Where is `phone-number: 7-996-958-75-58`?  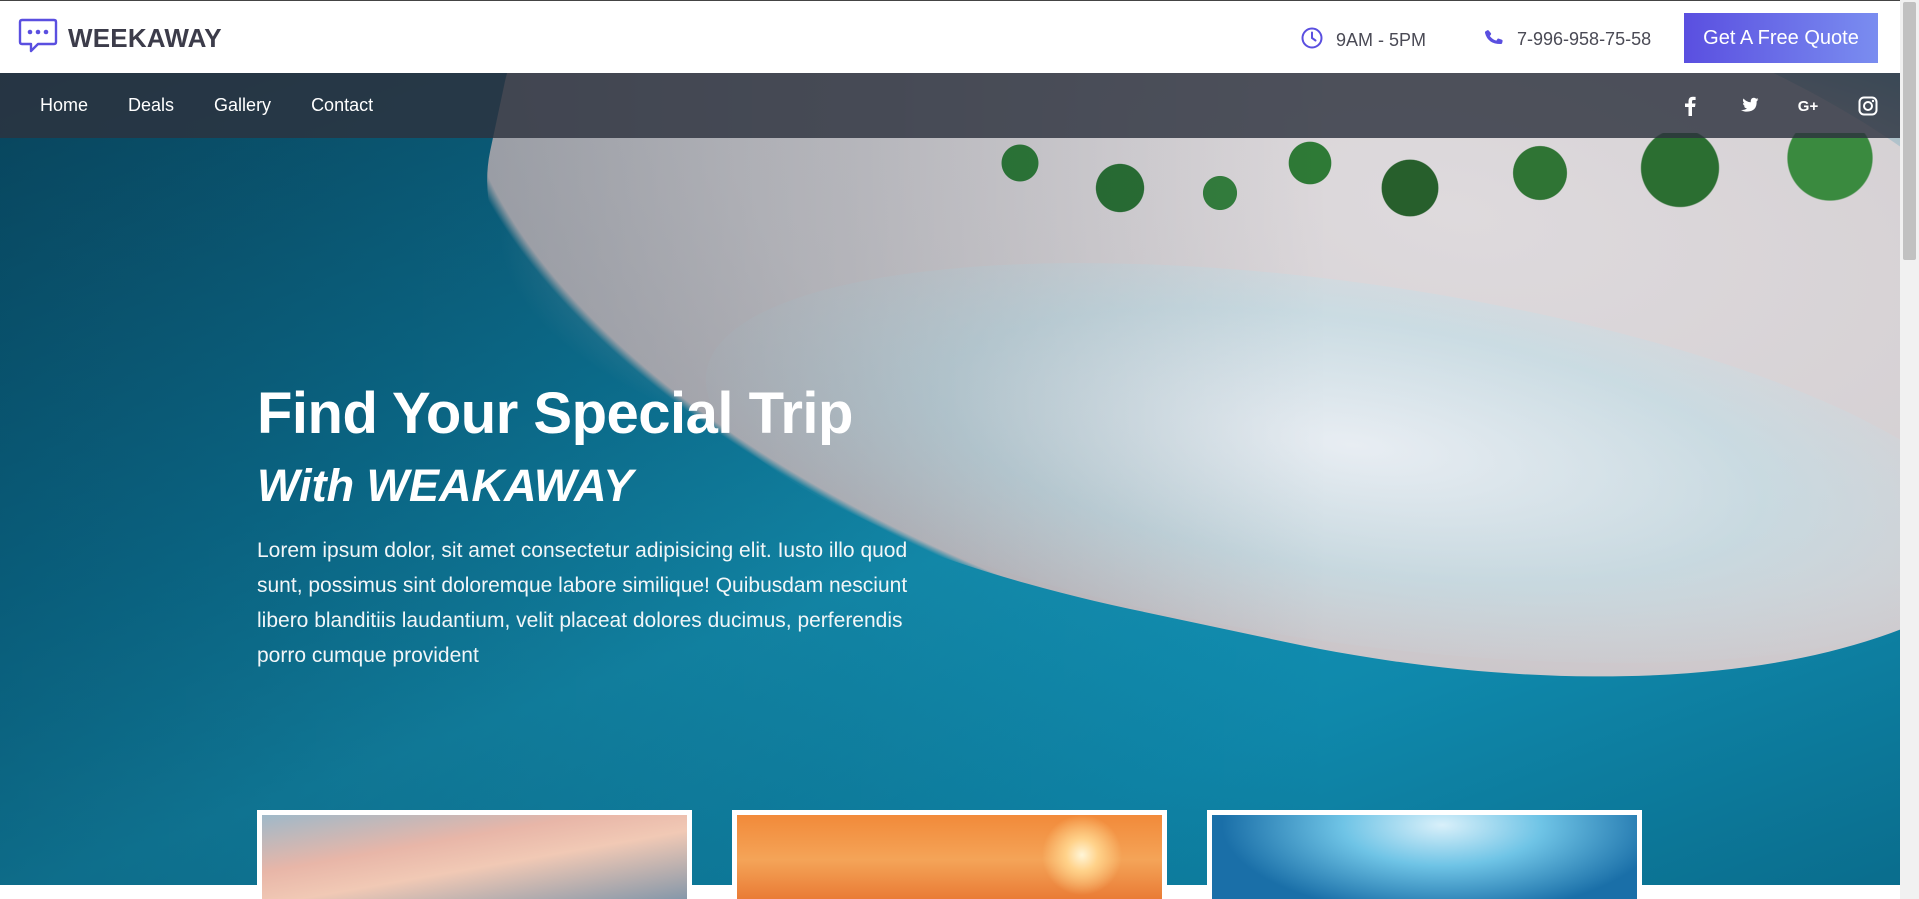 phone-number: 7-996-958-75-58 is located at coordinates (1567, 39).